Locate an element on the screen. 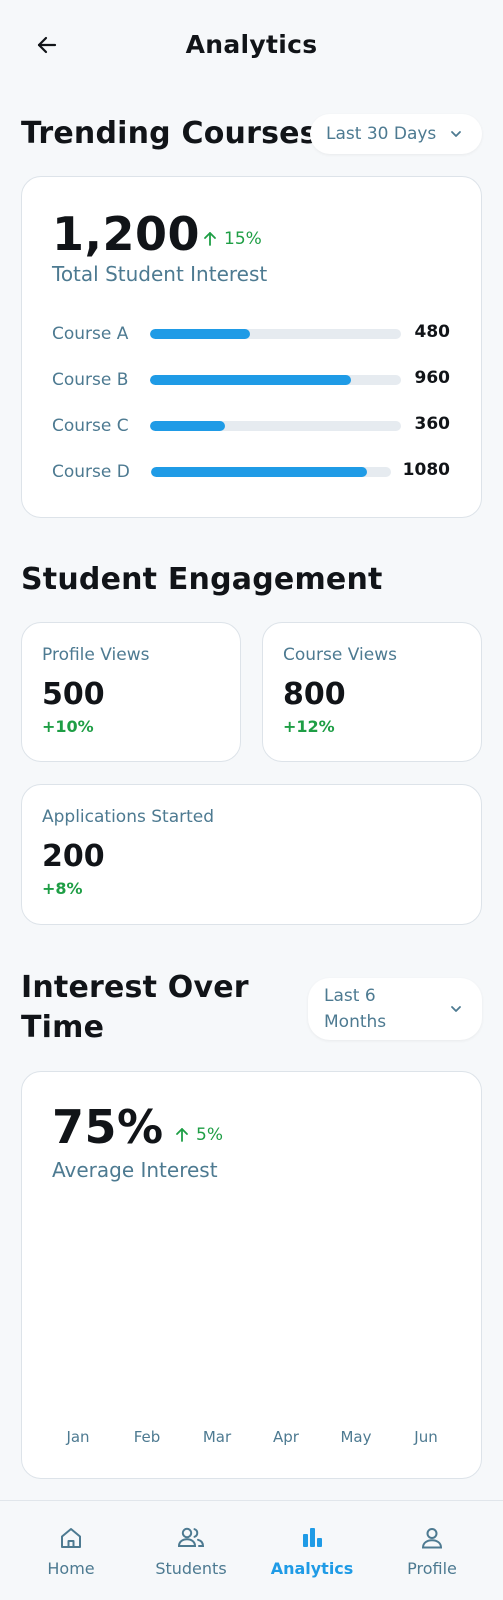 The width and height of the screenshot is (503, 1600). course-name: Course B is located at coordinates (90, 380).